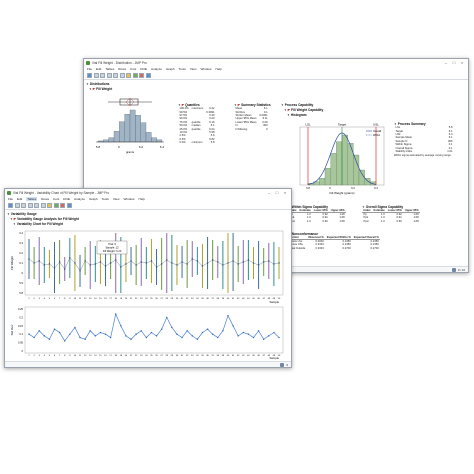 The width and height of the screenshot is (474, 474). Describe the element at coordinates (277, 88) in the screenshot. I see `fill-weight-header: ▼ ◤ Fill Weight` at that location.